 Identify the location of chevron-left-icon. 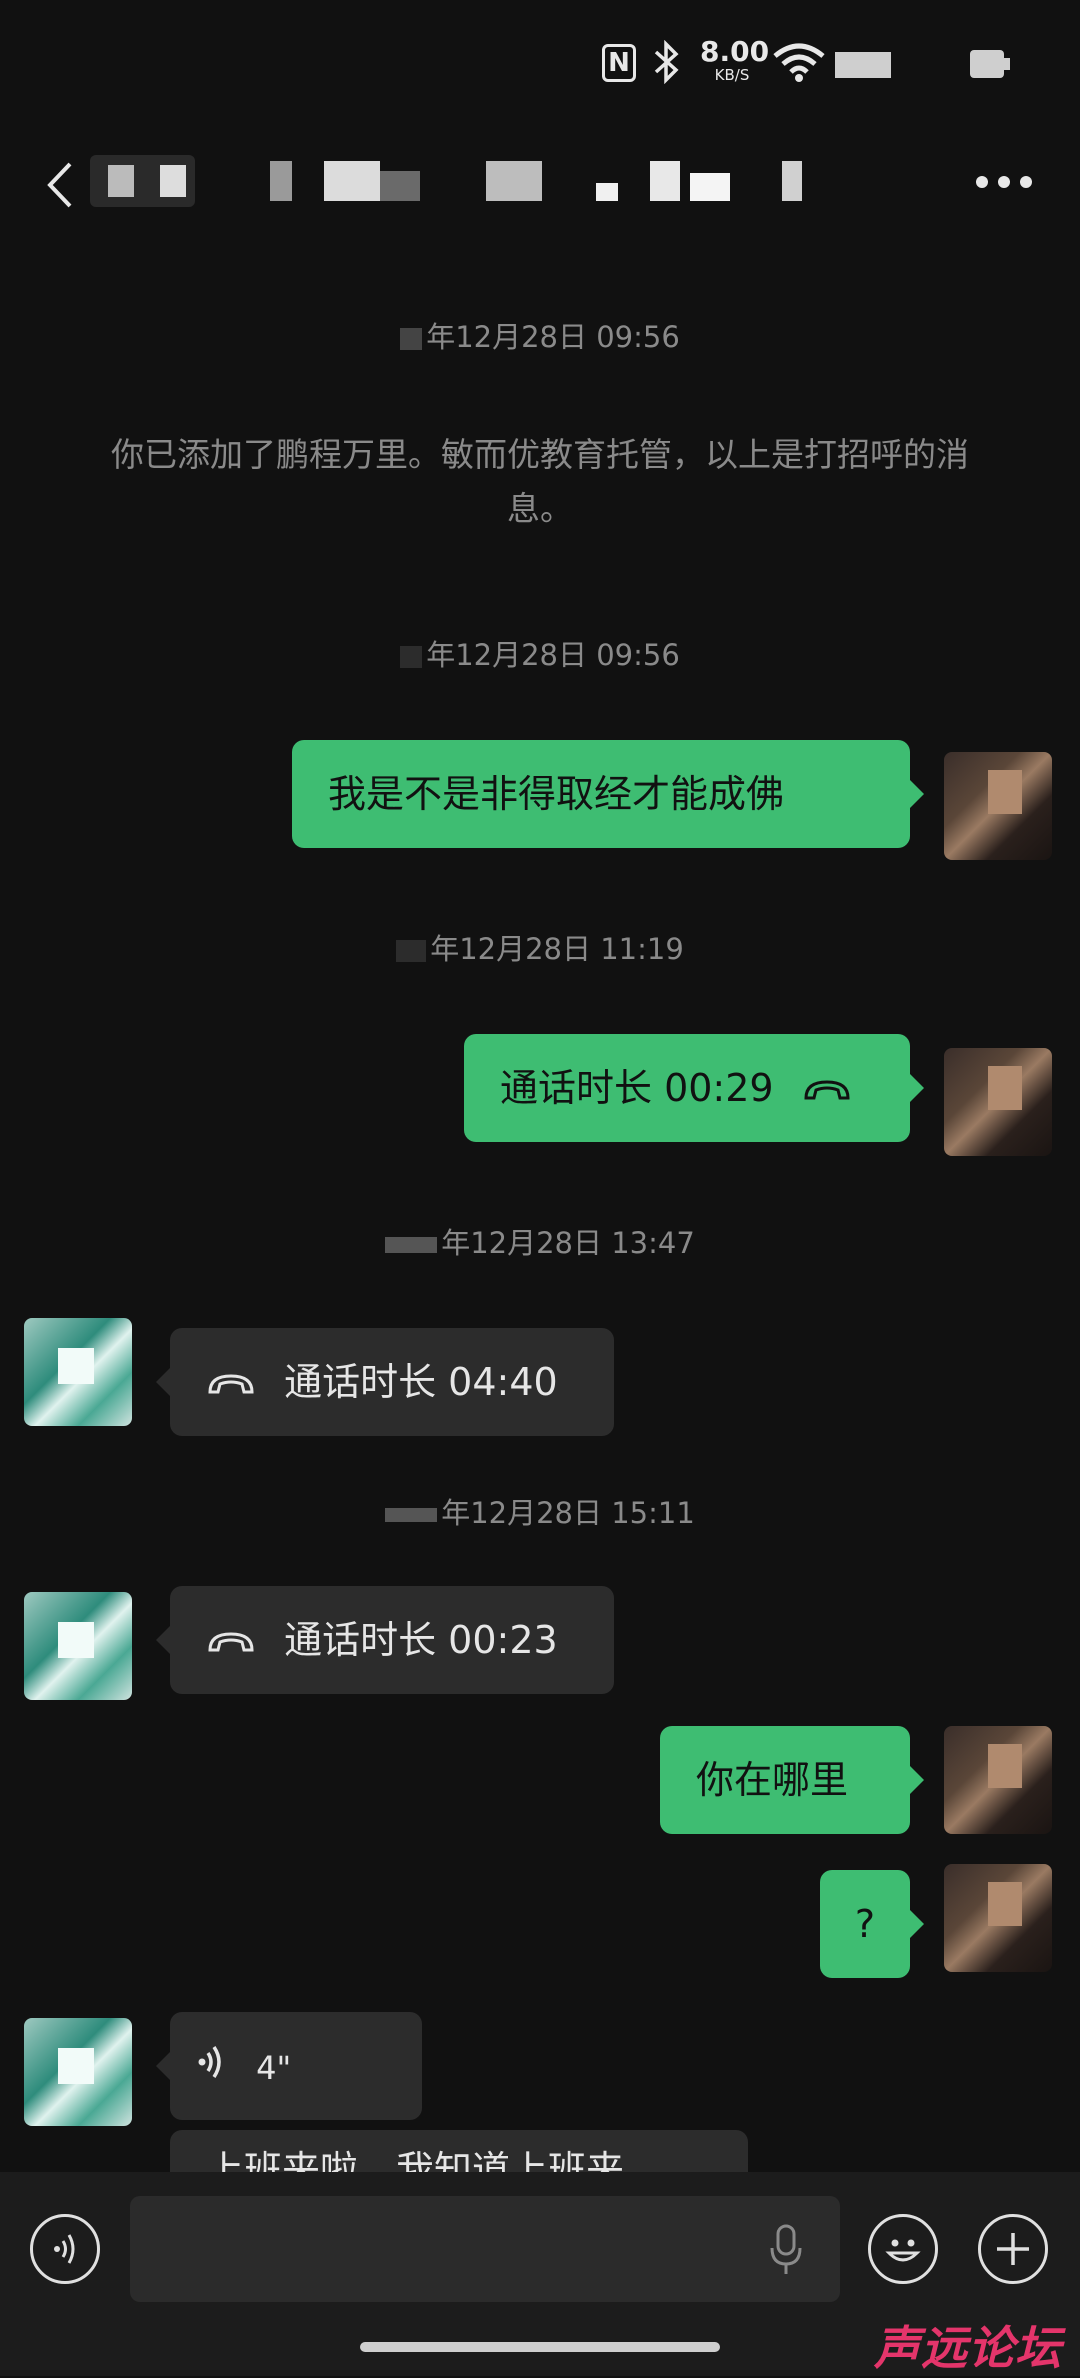
(59, 185).